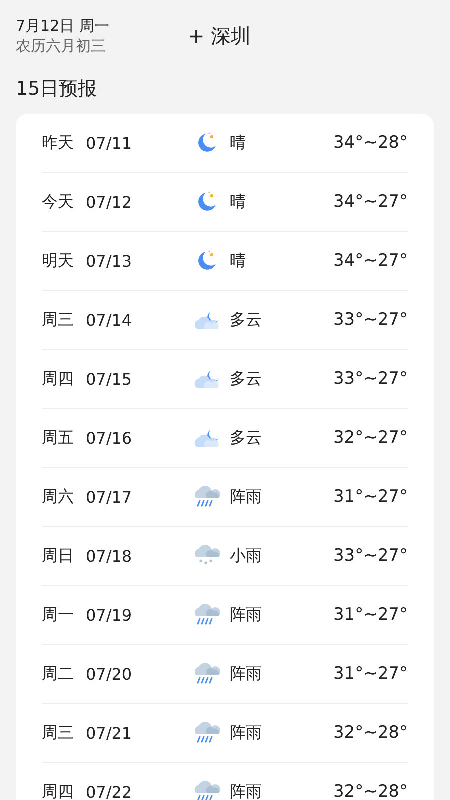 The height and width of the screenshot is (800, 450). I want to click on date-label: 07/12, so click(110, 202).